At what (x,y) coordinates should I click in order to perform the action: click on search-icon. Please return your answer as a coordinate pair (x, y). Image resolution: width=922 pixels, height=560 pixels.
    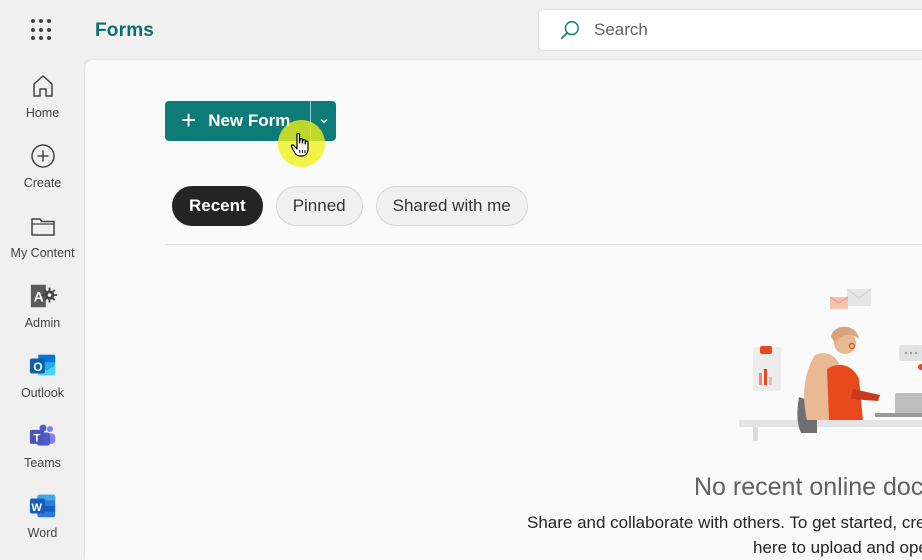
    Looking at the image, I should click on (569, 30).